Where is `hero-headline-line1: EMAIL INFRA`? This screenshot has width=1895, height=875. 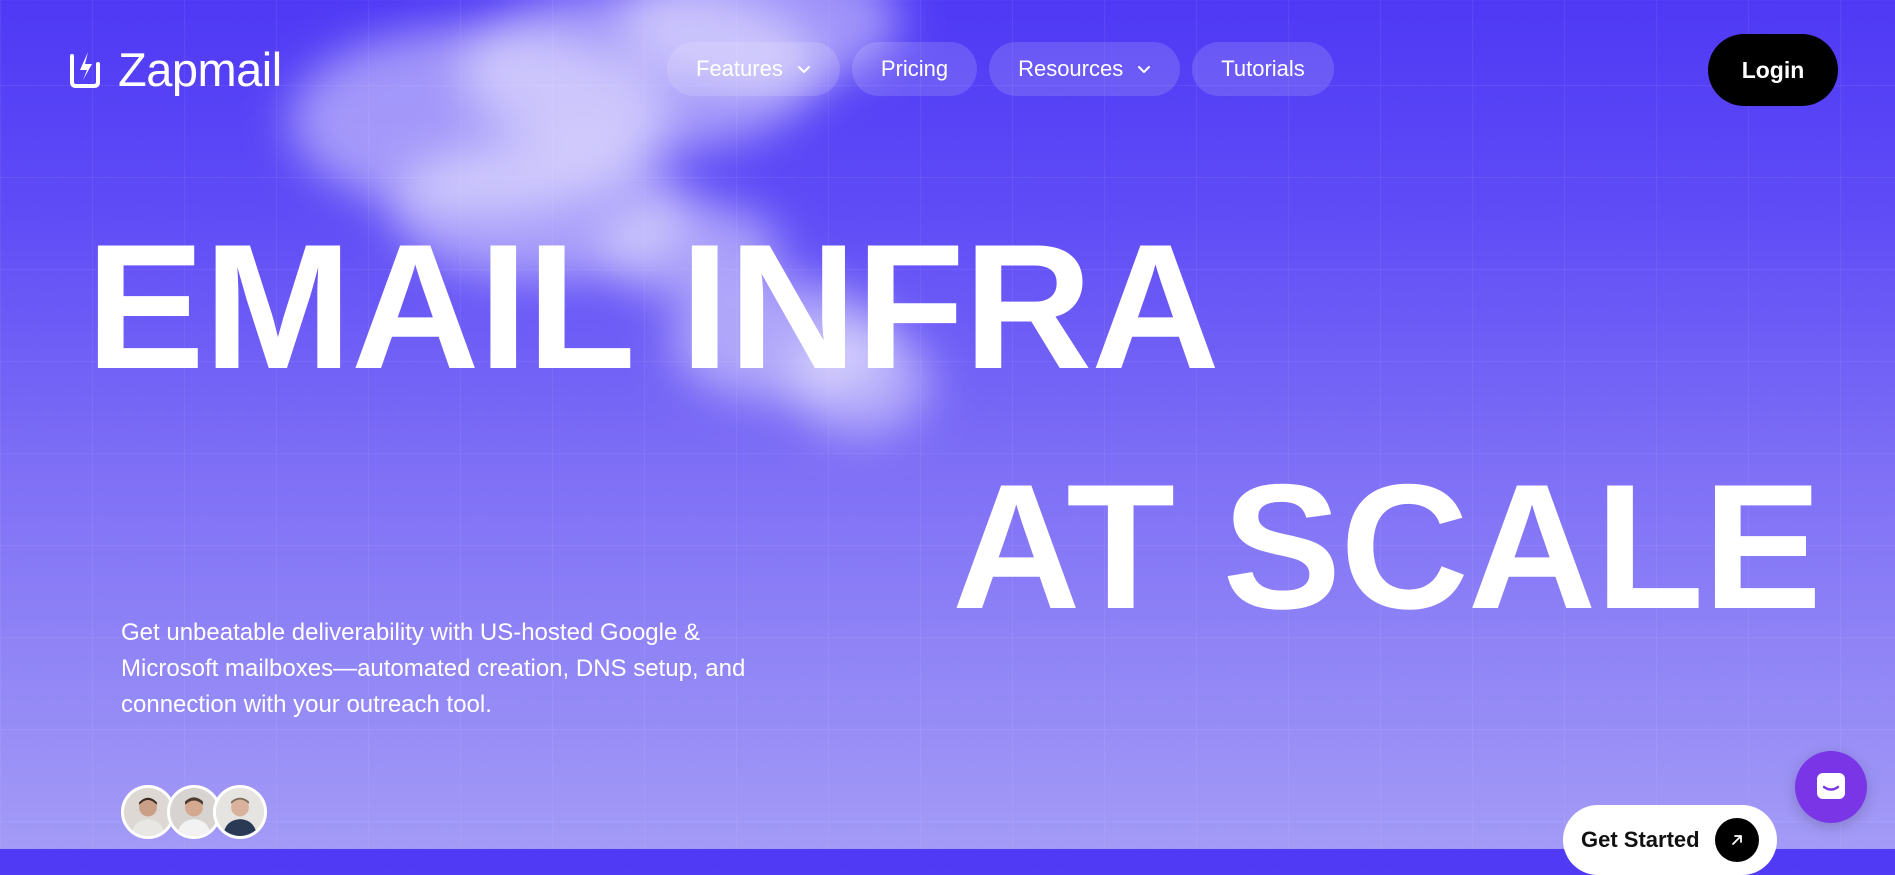 hero-headline-line1: EMAIL INFRA is located at coordinates (653, 306).